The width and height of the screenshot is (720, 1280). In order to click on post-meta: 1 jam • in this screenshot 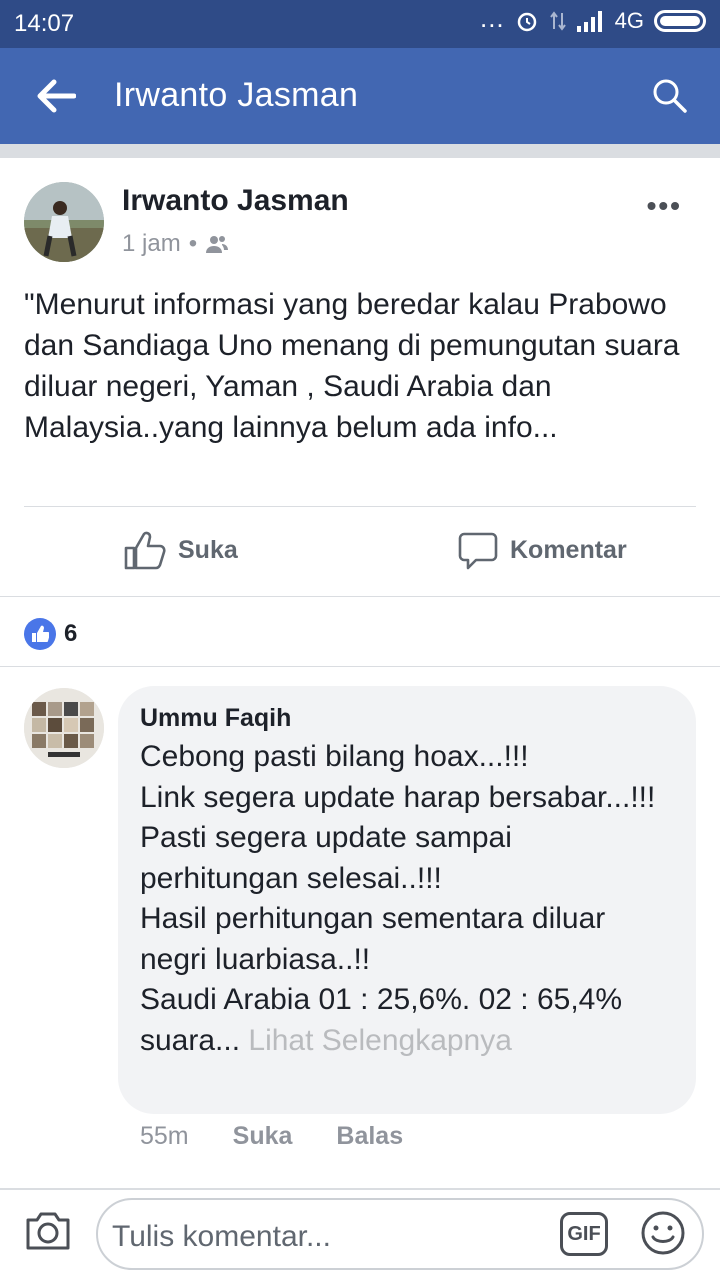, I will do `click(175, 244)`.